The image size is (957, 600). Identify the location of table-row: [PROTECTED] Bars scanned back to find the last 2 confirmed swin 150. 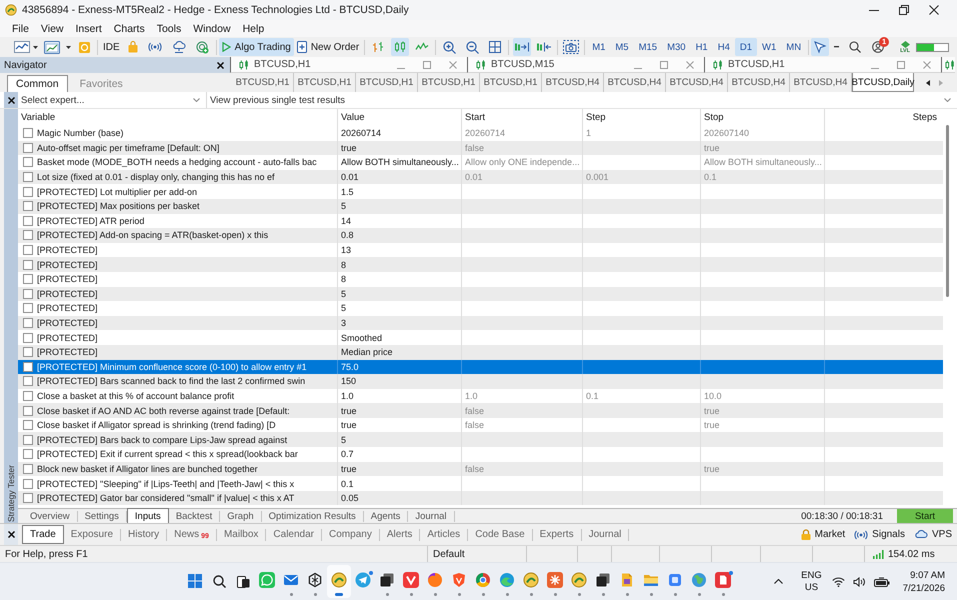
(480, 381).